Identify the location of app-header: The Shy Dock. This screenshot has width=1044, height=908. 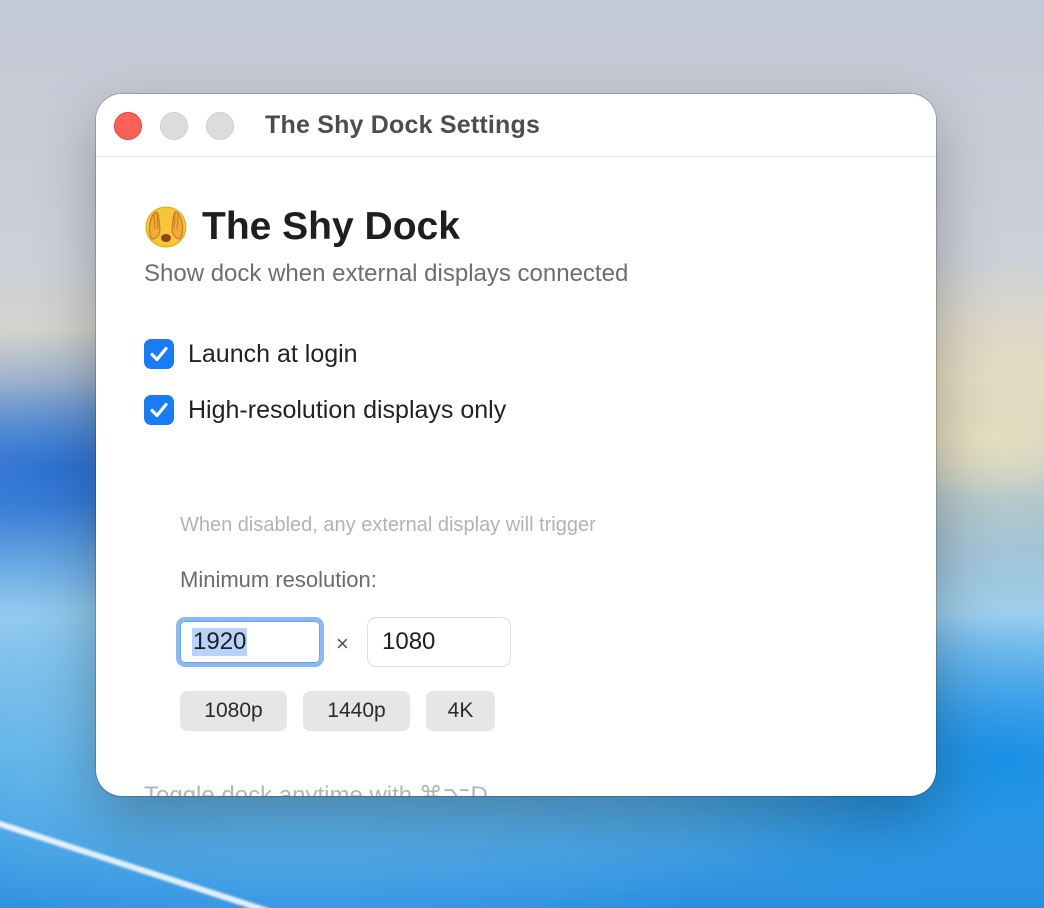
(302, 227).